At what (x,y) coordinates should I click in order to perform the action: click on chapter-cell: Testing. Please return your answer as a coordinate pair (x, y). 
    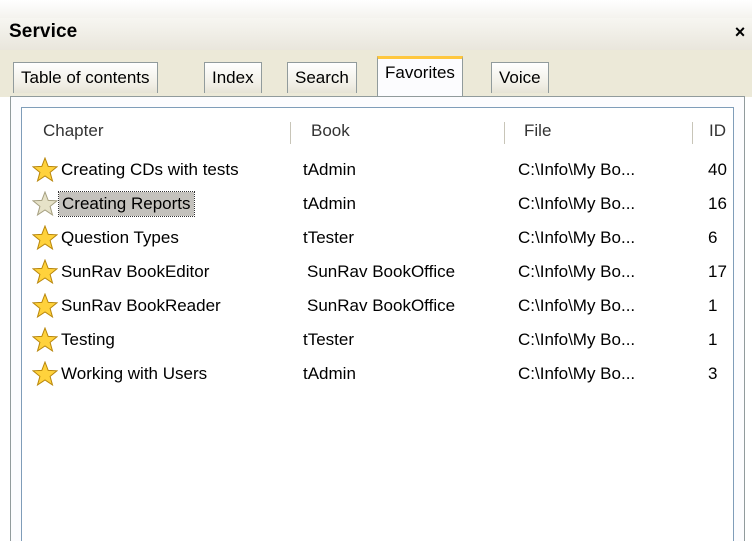
    Looking at the image, I should click on (88, 339).